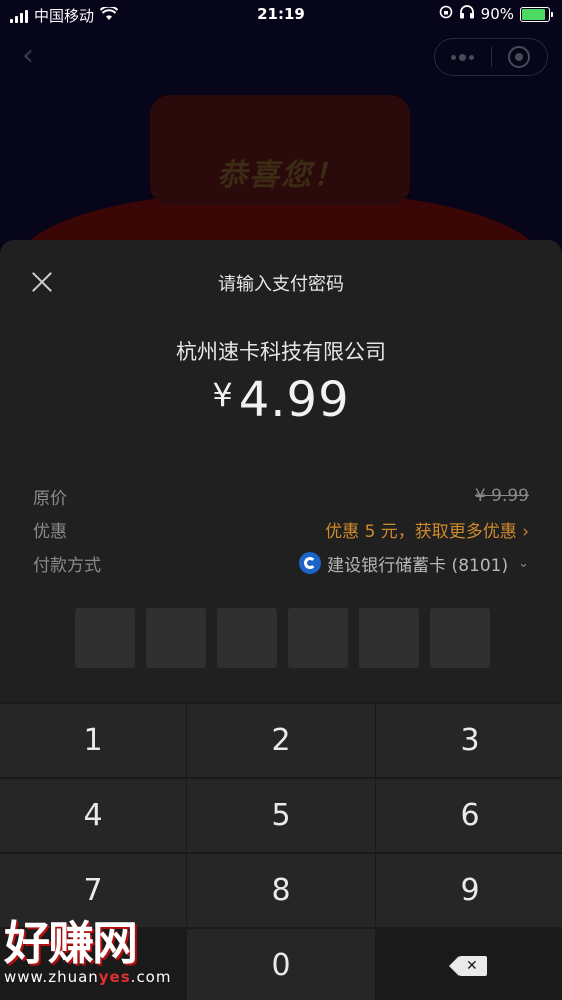 The height and width of the screenshot is (1000, 562). I want to click on currency-symbol: ¥, so click(222, 395).